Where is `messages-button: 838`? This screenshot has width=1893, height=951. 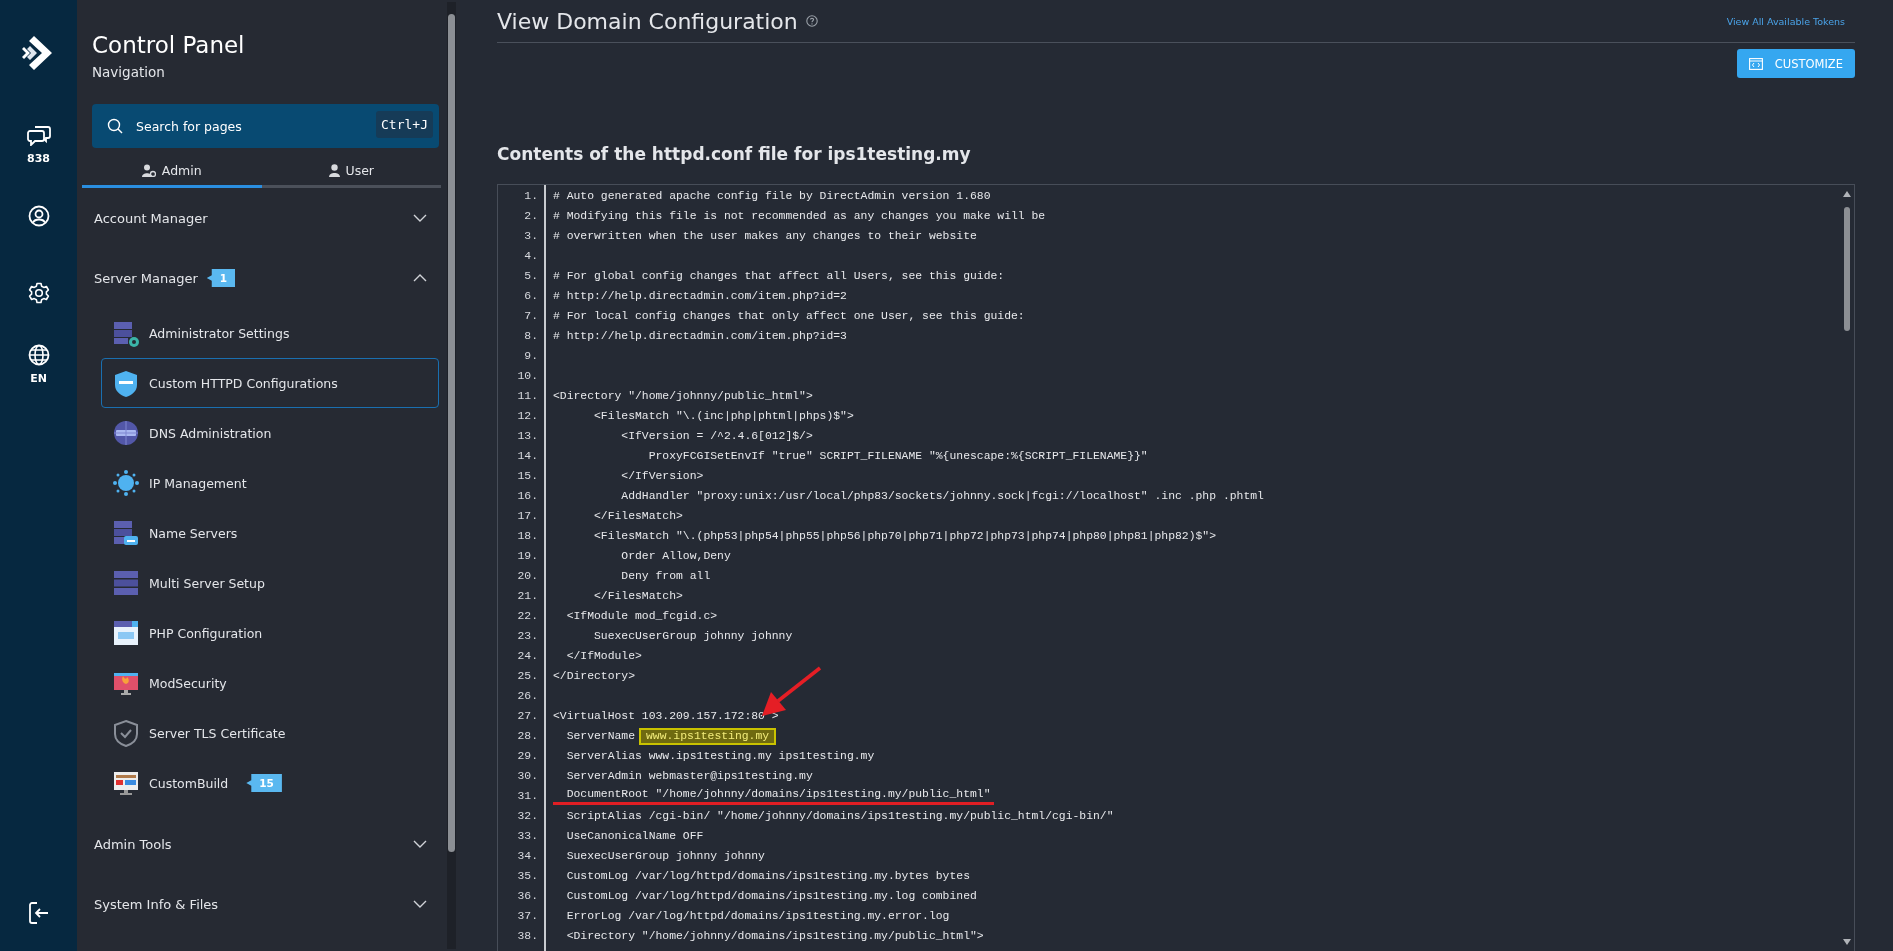 messages-button: 838 is located at coordinates (38, 144).